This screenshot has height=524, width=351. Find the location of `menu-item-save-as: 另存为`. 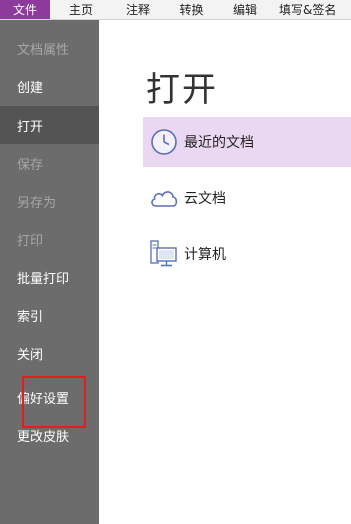

menu-item-save-as: 另存为 is located at coordinates (37, 203).